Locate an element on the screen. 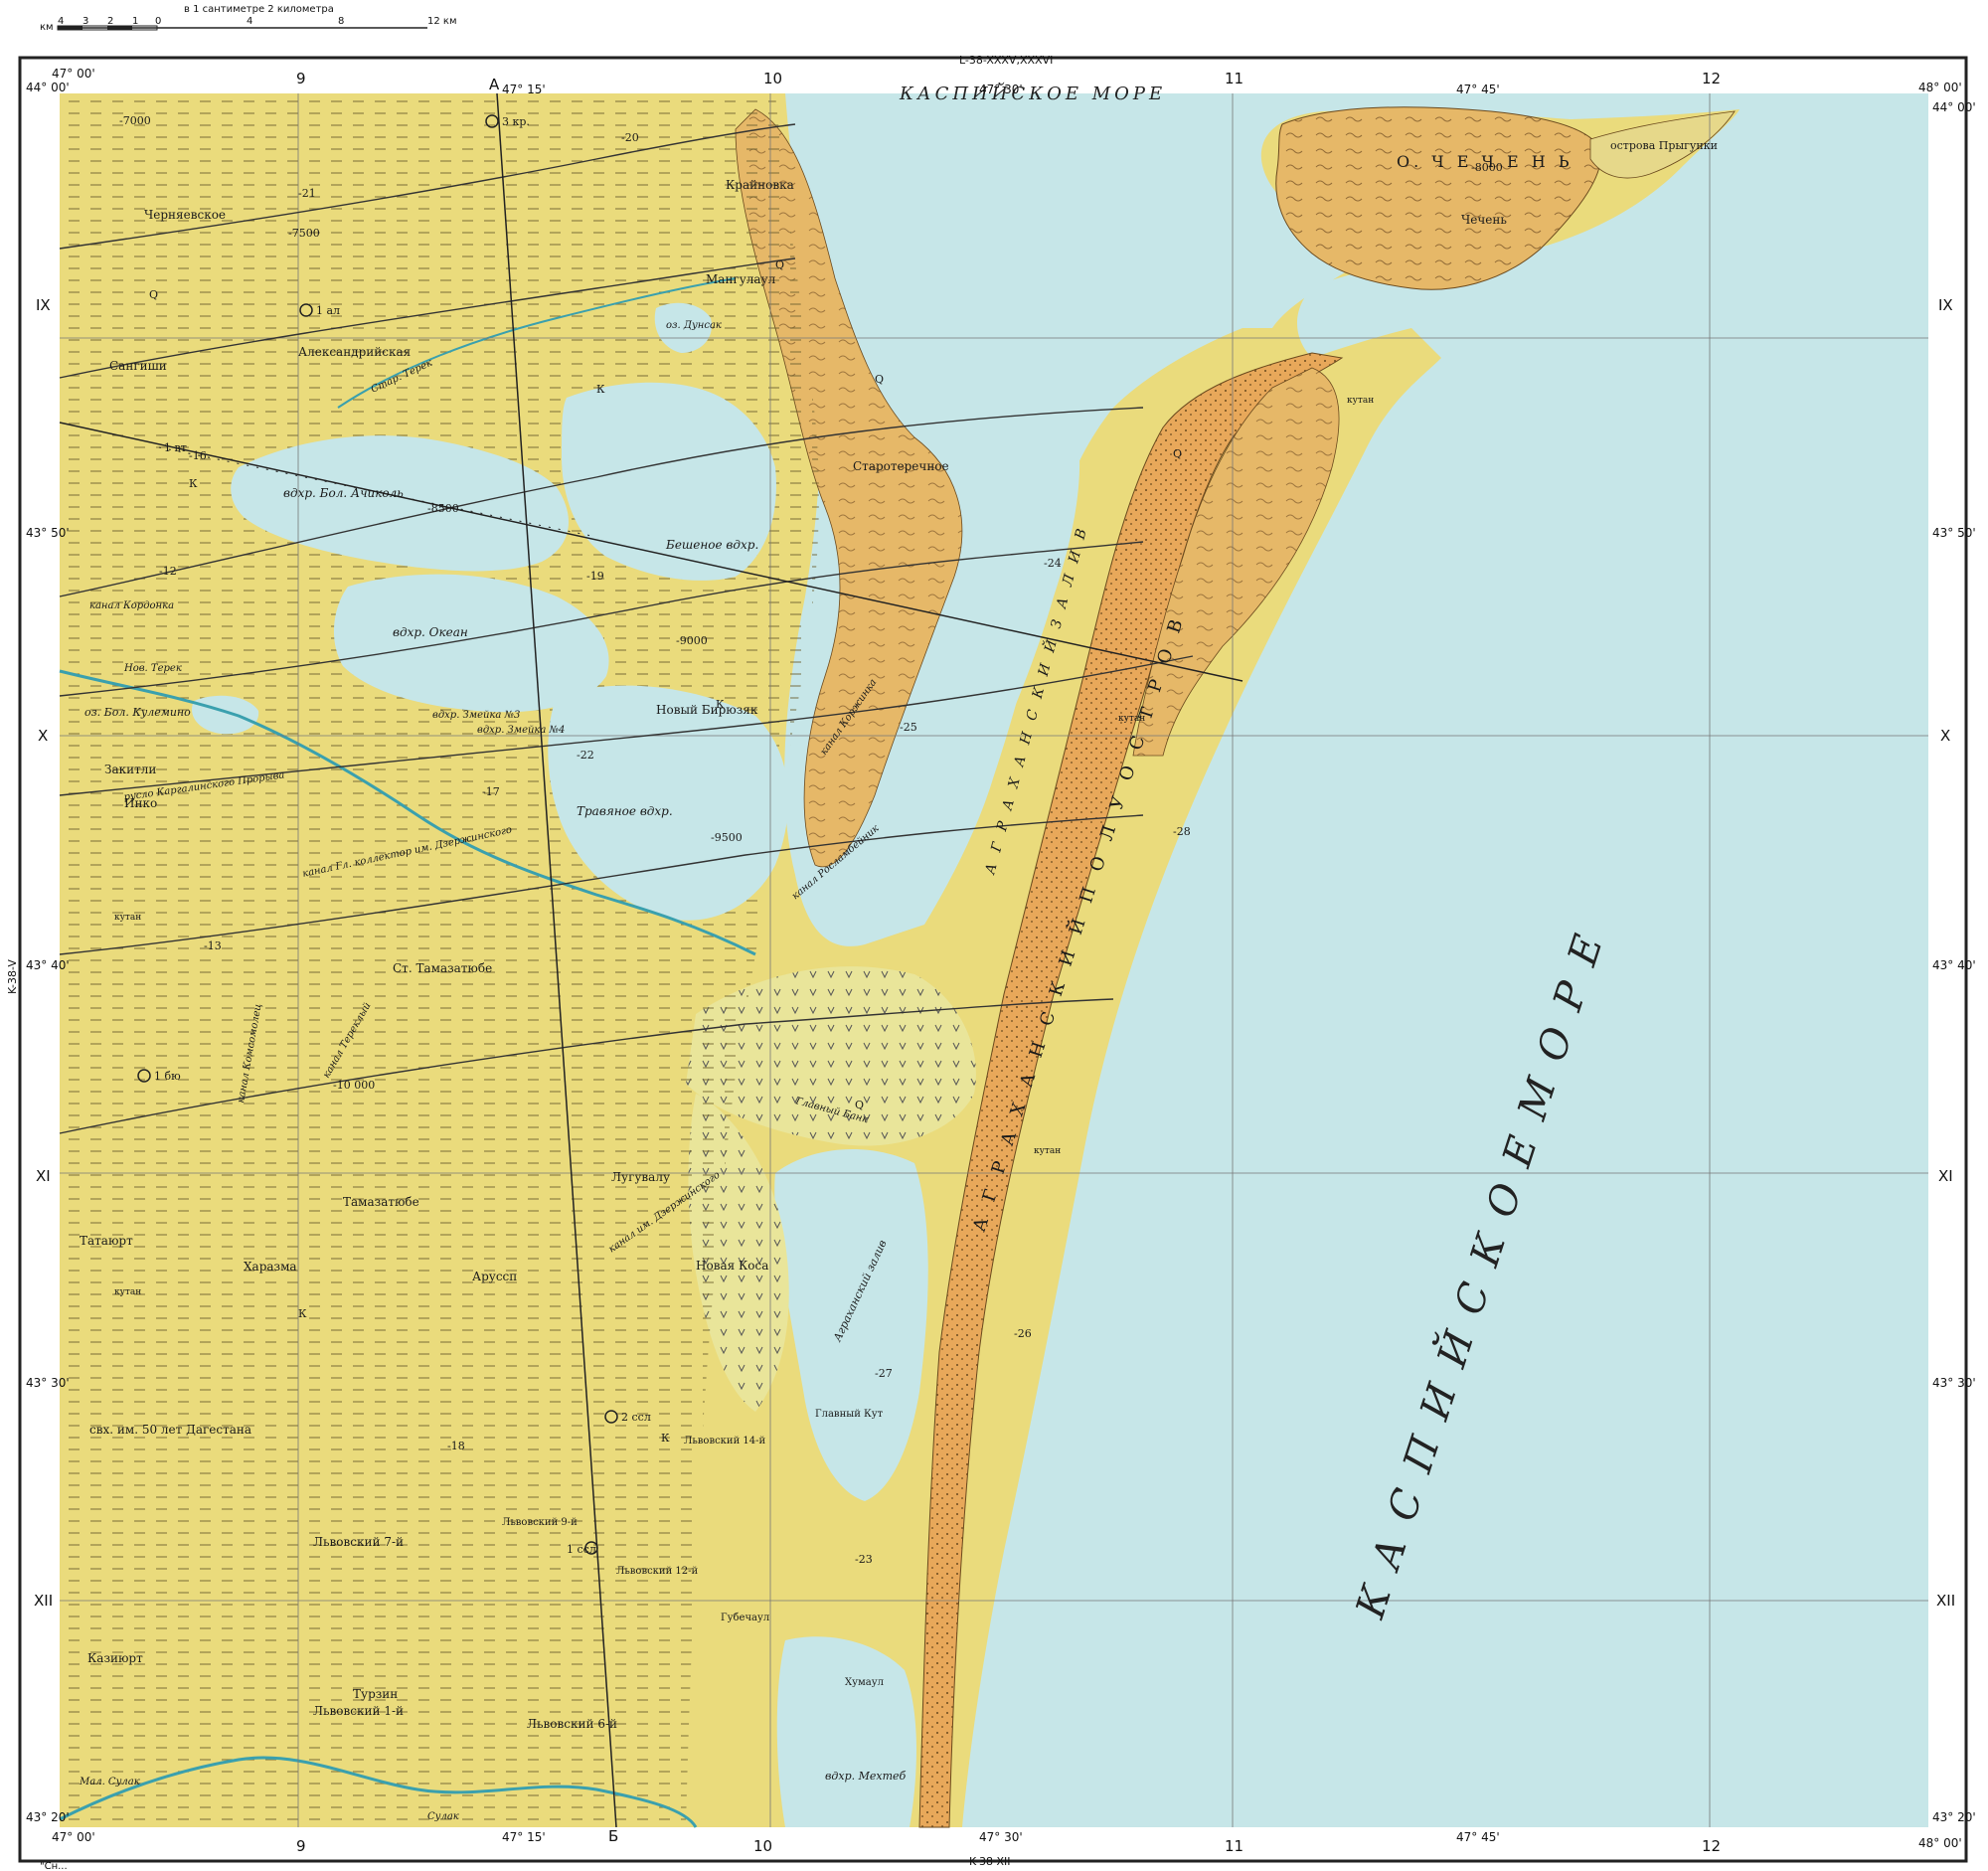 The image size is (1988, 1871). depth-mark: -21 is located at coordinates (307, 193).